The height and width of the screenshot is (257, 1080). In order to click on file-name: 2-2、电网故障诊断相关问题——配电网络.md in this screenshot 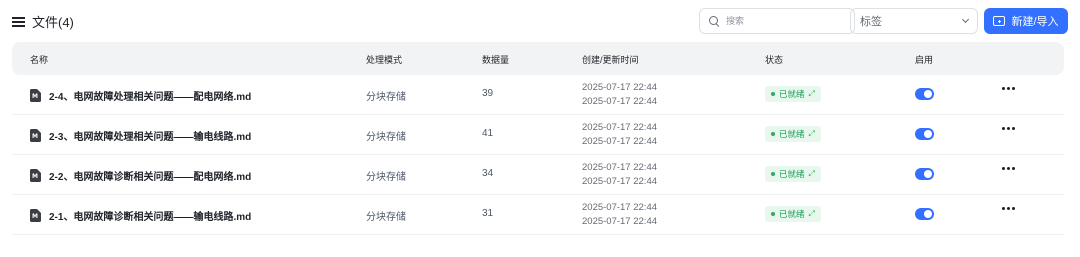, I will do `click(150, 175)`.